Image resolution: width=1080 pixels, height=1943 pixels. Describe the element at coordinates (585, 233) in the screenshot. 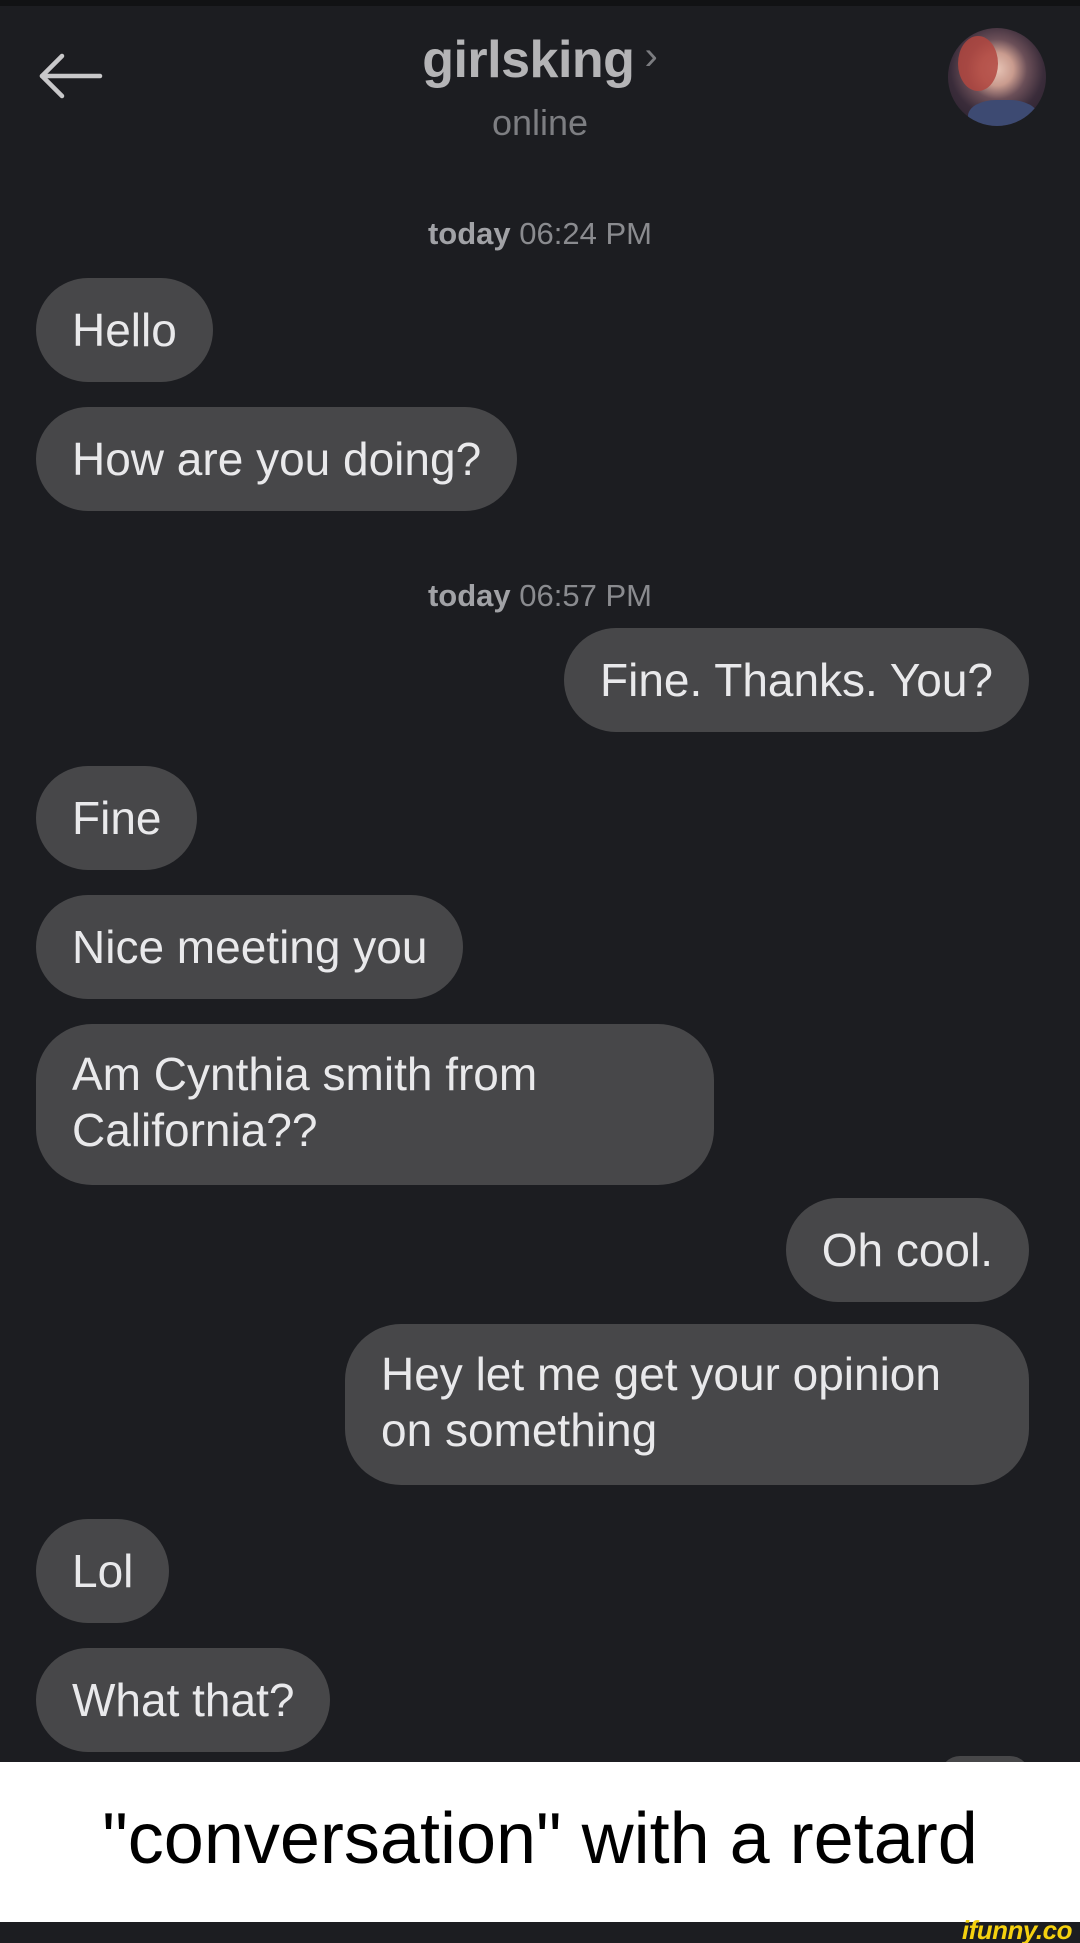

I see `timestamp-time: 06:24 PM` at that location.